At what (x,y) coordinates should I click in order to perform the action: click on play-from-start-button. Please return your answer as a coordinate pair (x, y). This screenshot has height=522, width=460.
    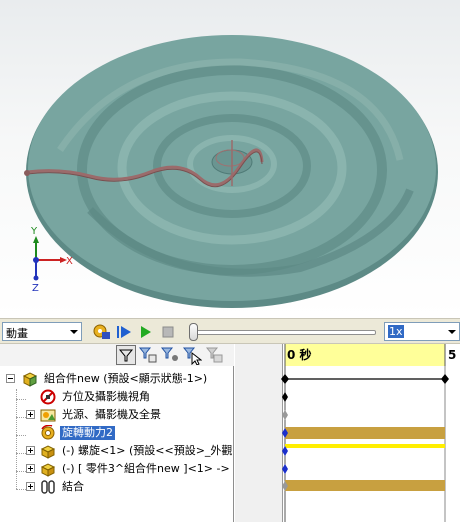
    Looking at the image, I should click on (124, 332).